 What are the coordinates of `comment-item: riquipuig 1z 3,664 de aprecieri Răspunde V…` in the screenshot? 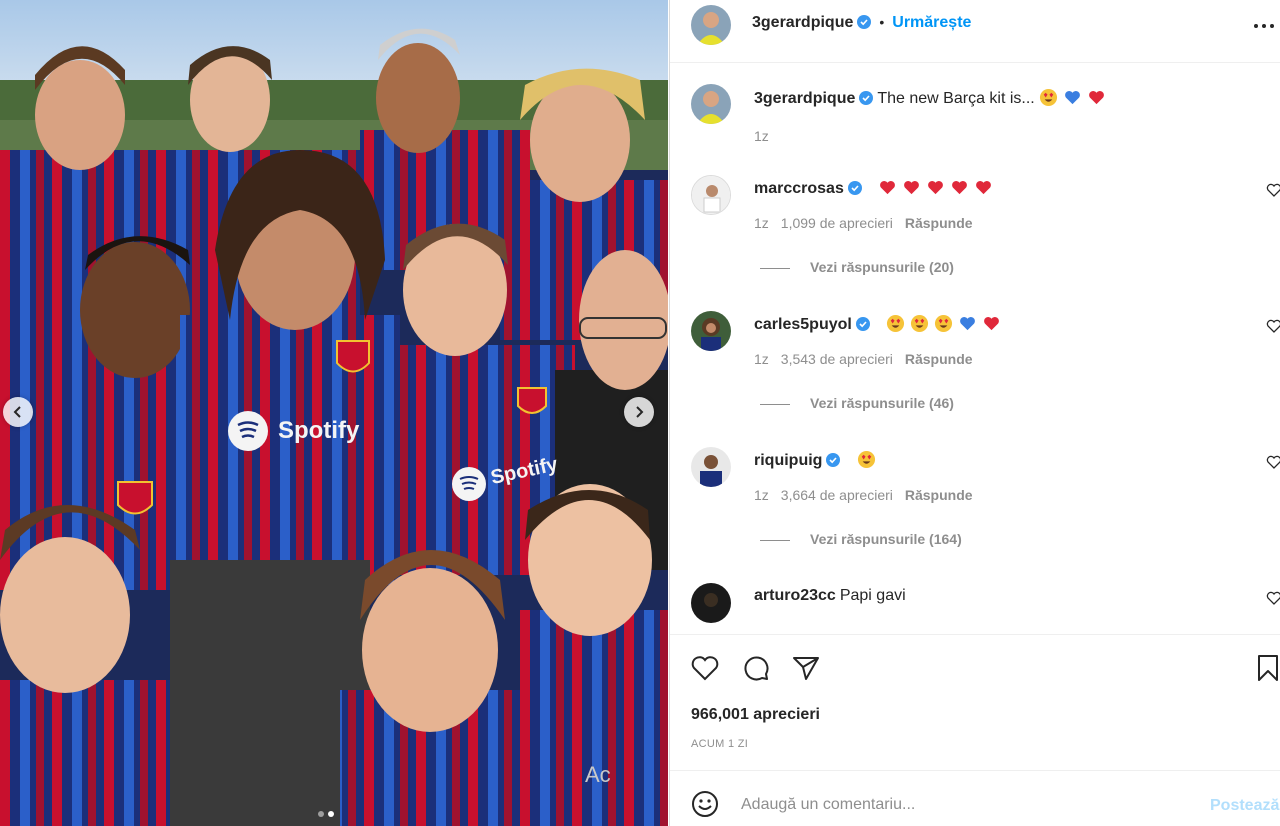 It's located at (975, 502).